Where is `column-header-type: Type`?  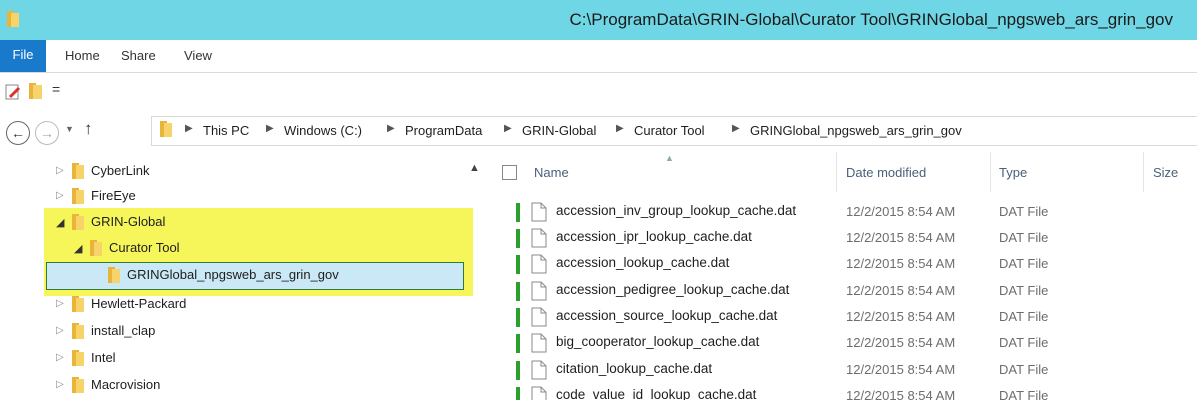
column-header-type: Type is located at coordinates (1013, 172).